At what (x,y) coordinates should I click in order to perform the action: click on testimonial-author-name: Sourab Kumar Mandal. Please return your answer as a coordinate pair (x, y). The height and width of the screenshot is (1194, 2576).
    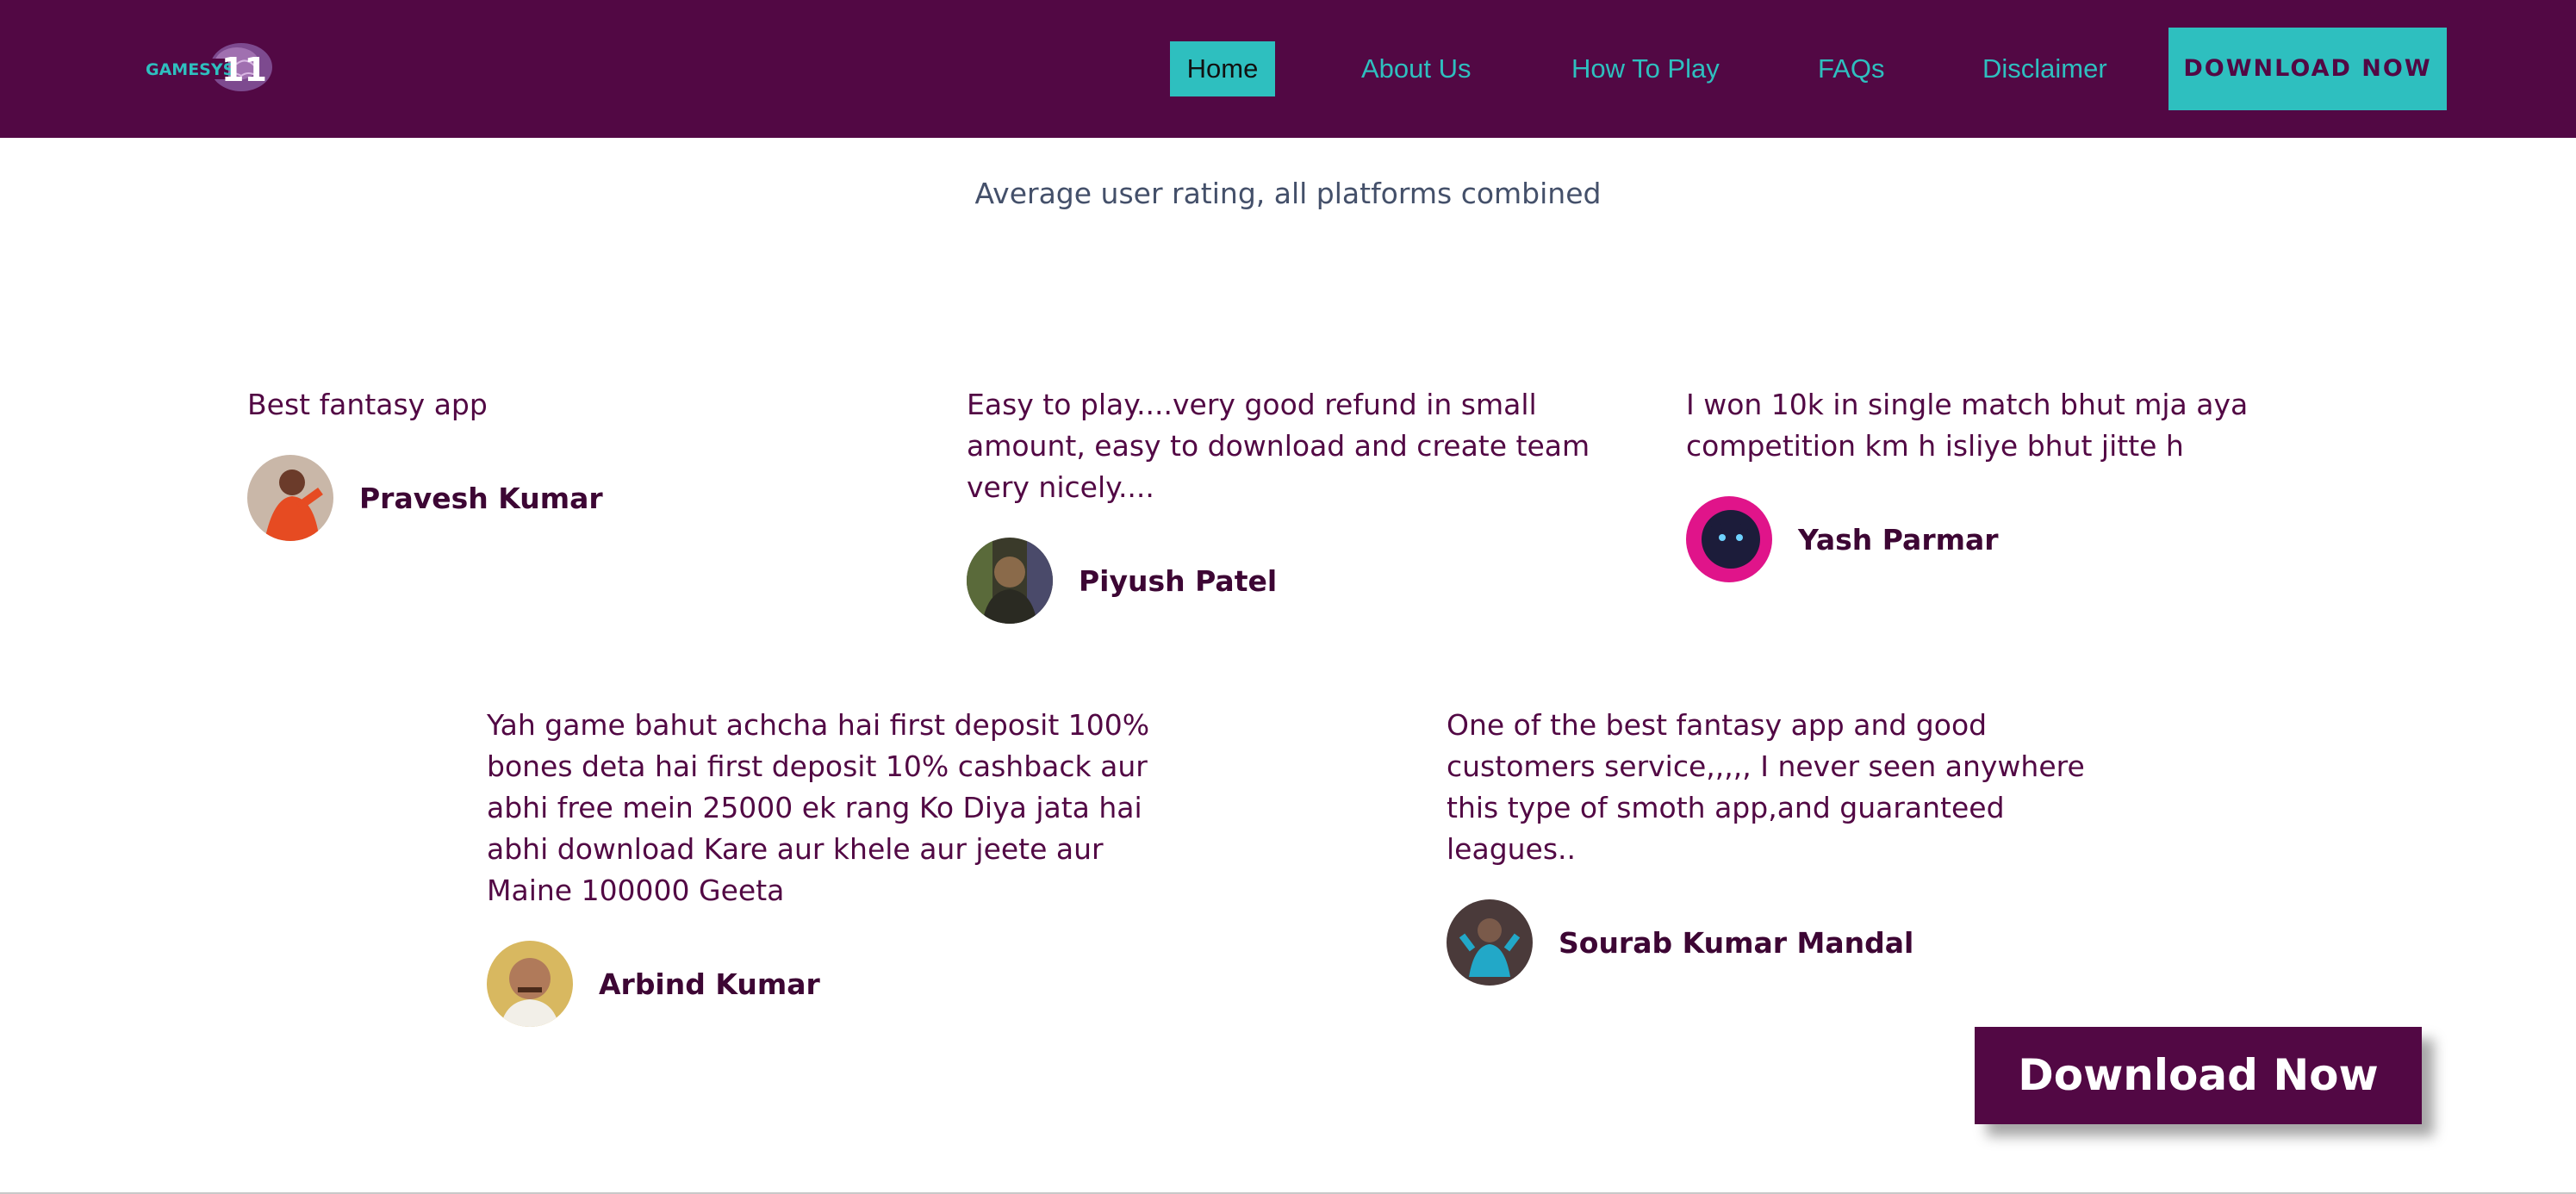
    Looking at the image, I should click on (1737, 942).